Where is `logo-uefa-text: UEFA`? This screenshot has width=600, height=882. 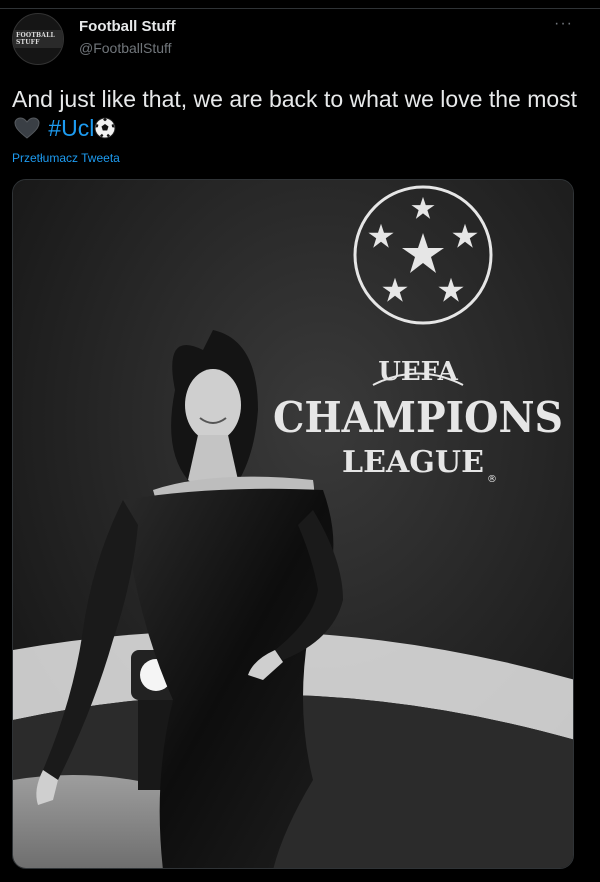 logo-uefa-text: UEFA is located at coordinates (418, 372).